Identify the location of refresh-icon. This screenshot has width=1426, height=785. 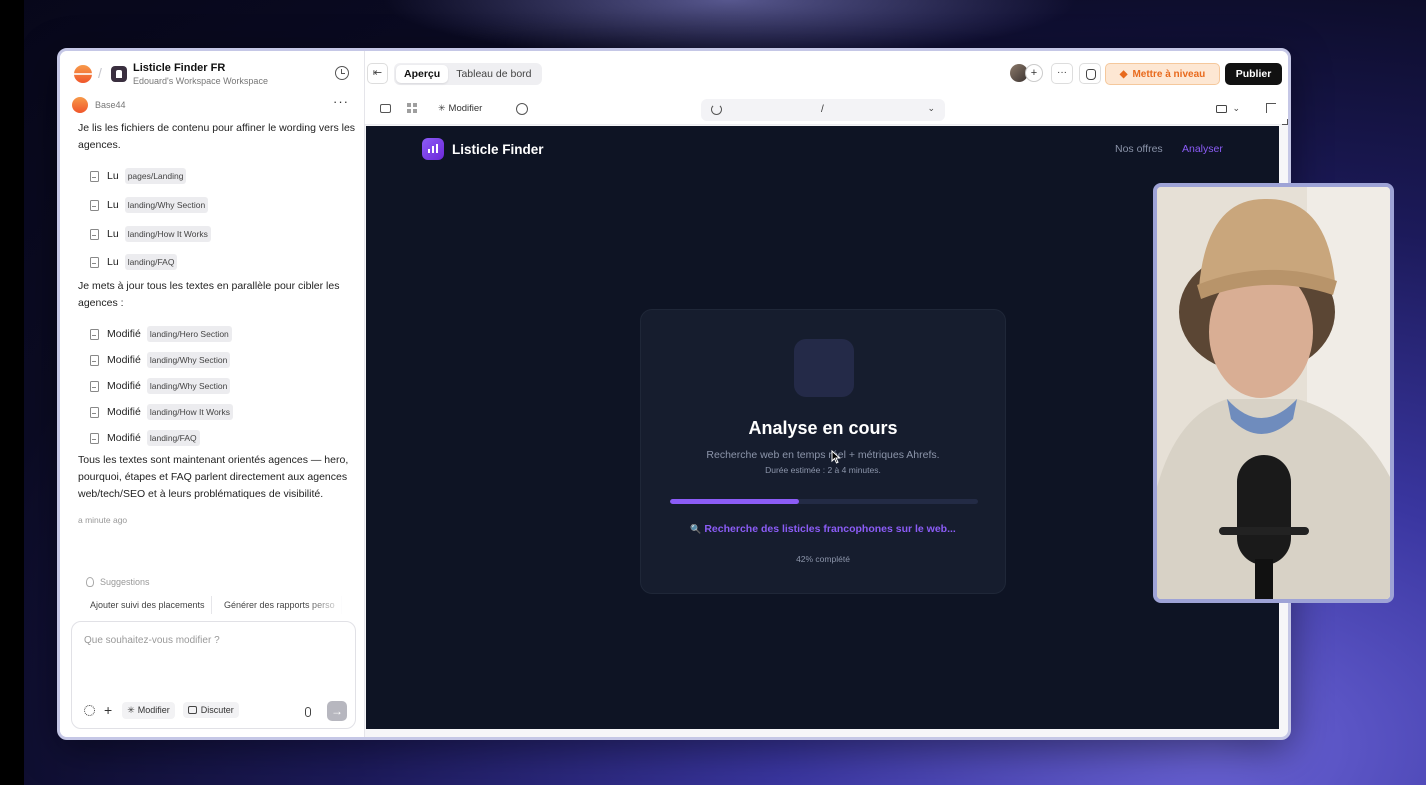
(716, 109).